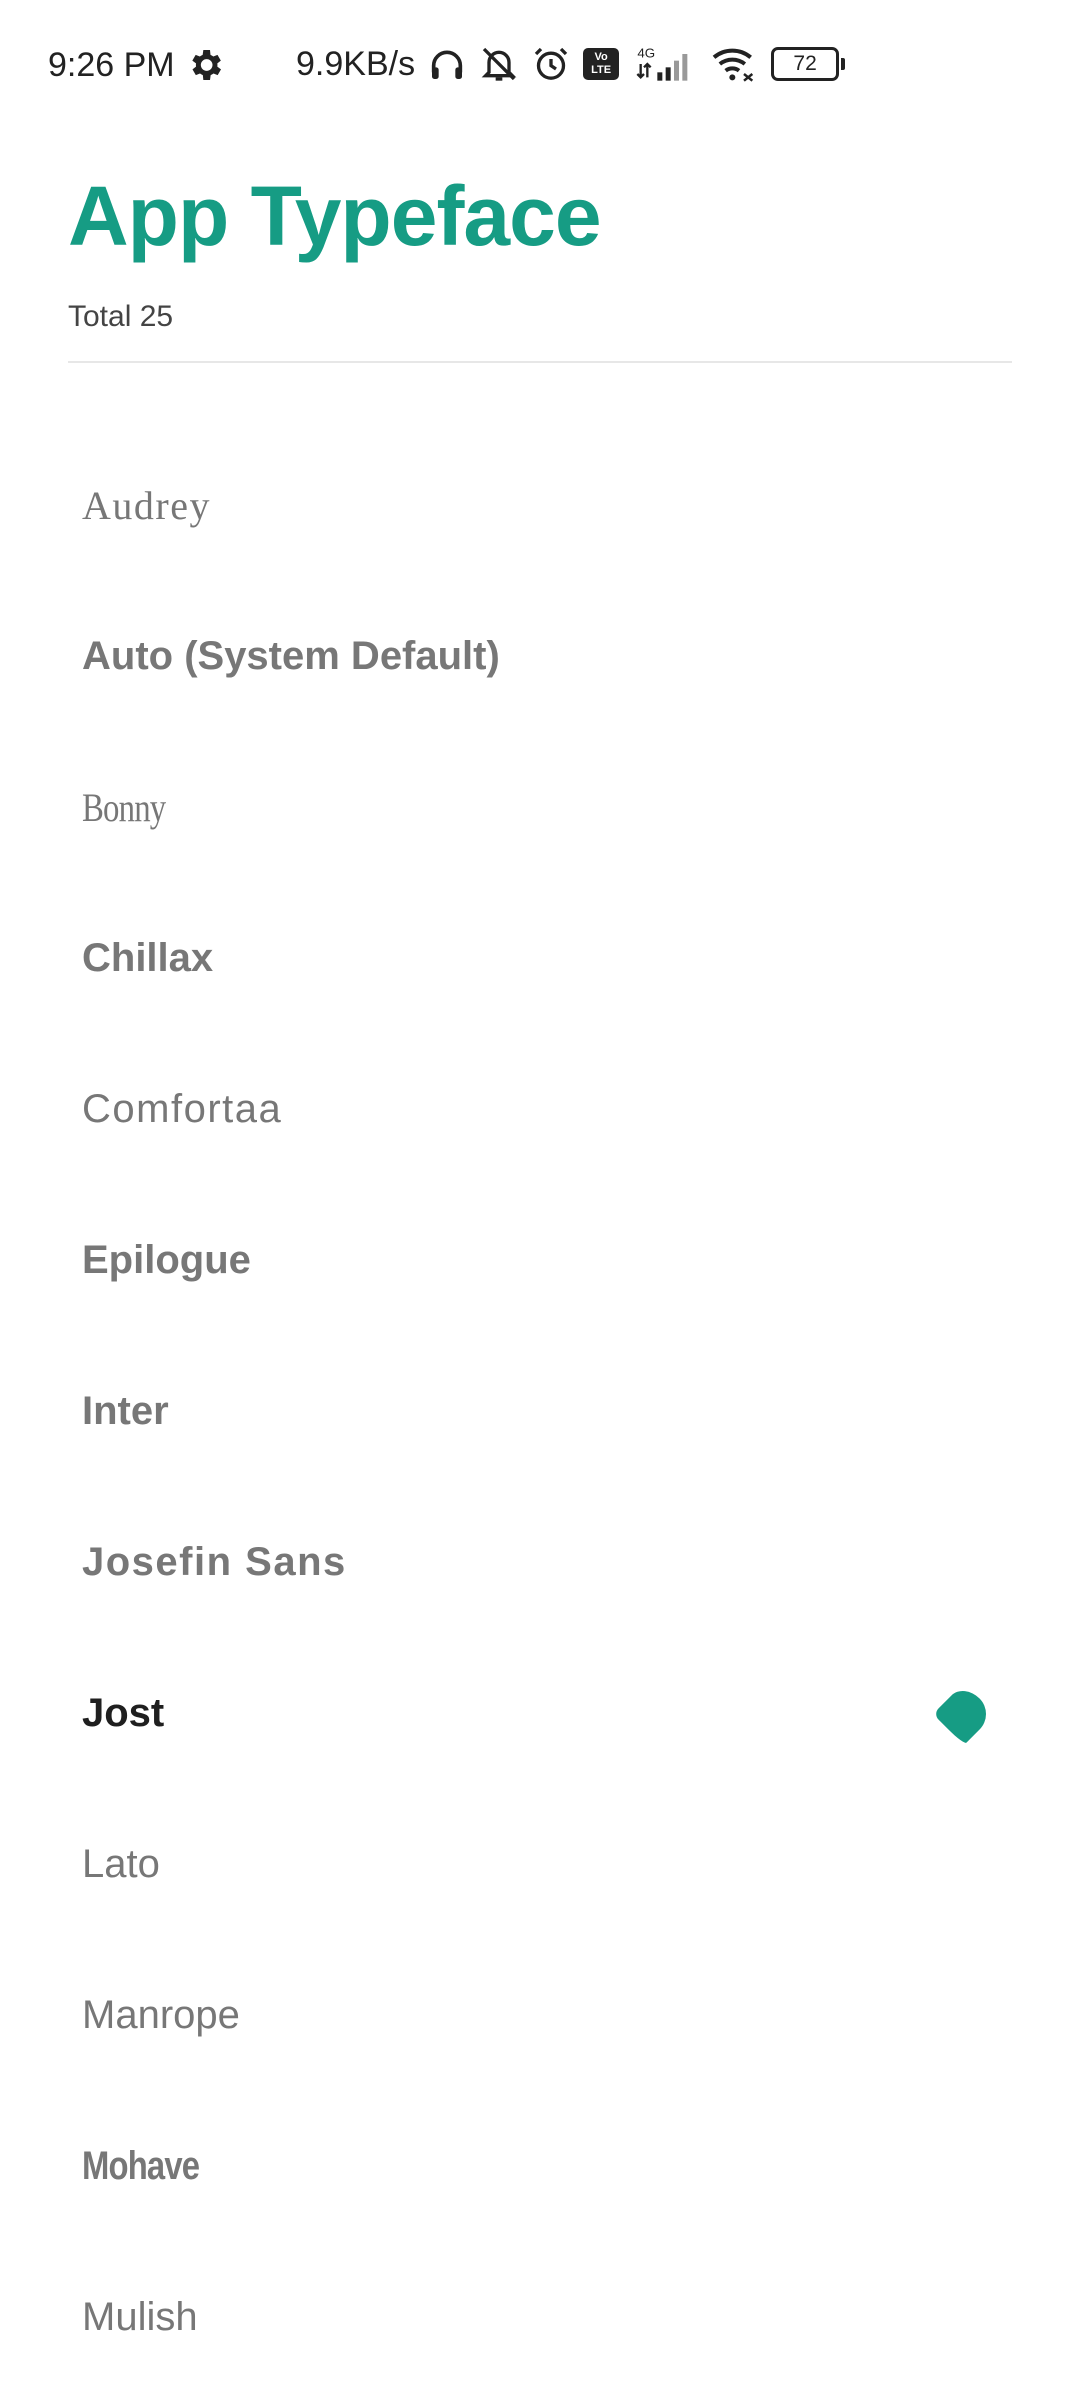  I want to click on settings-gear-icon, so click(205, 65).